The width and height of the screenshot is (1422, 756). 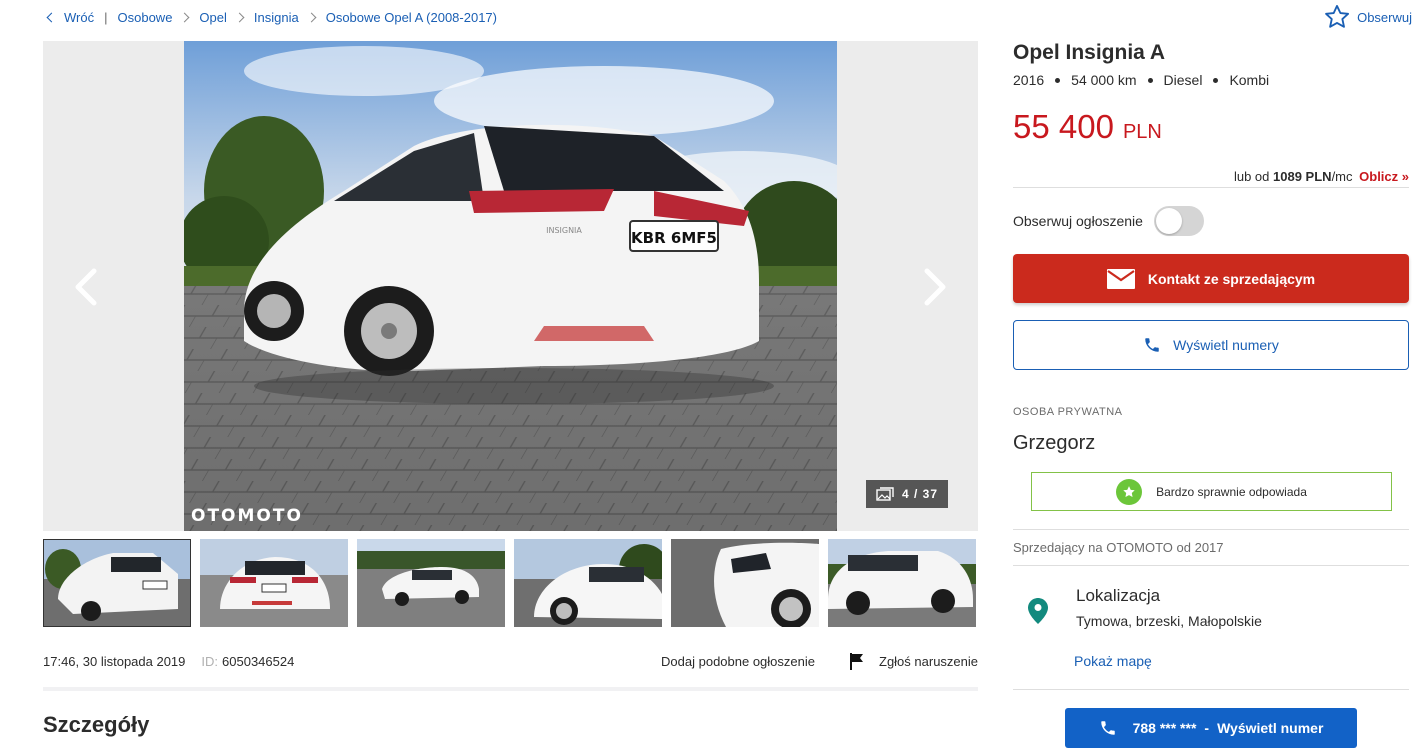 I want to click on phone-masked: 788 *** ***, so click(x=1164, y=728).